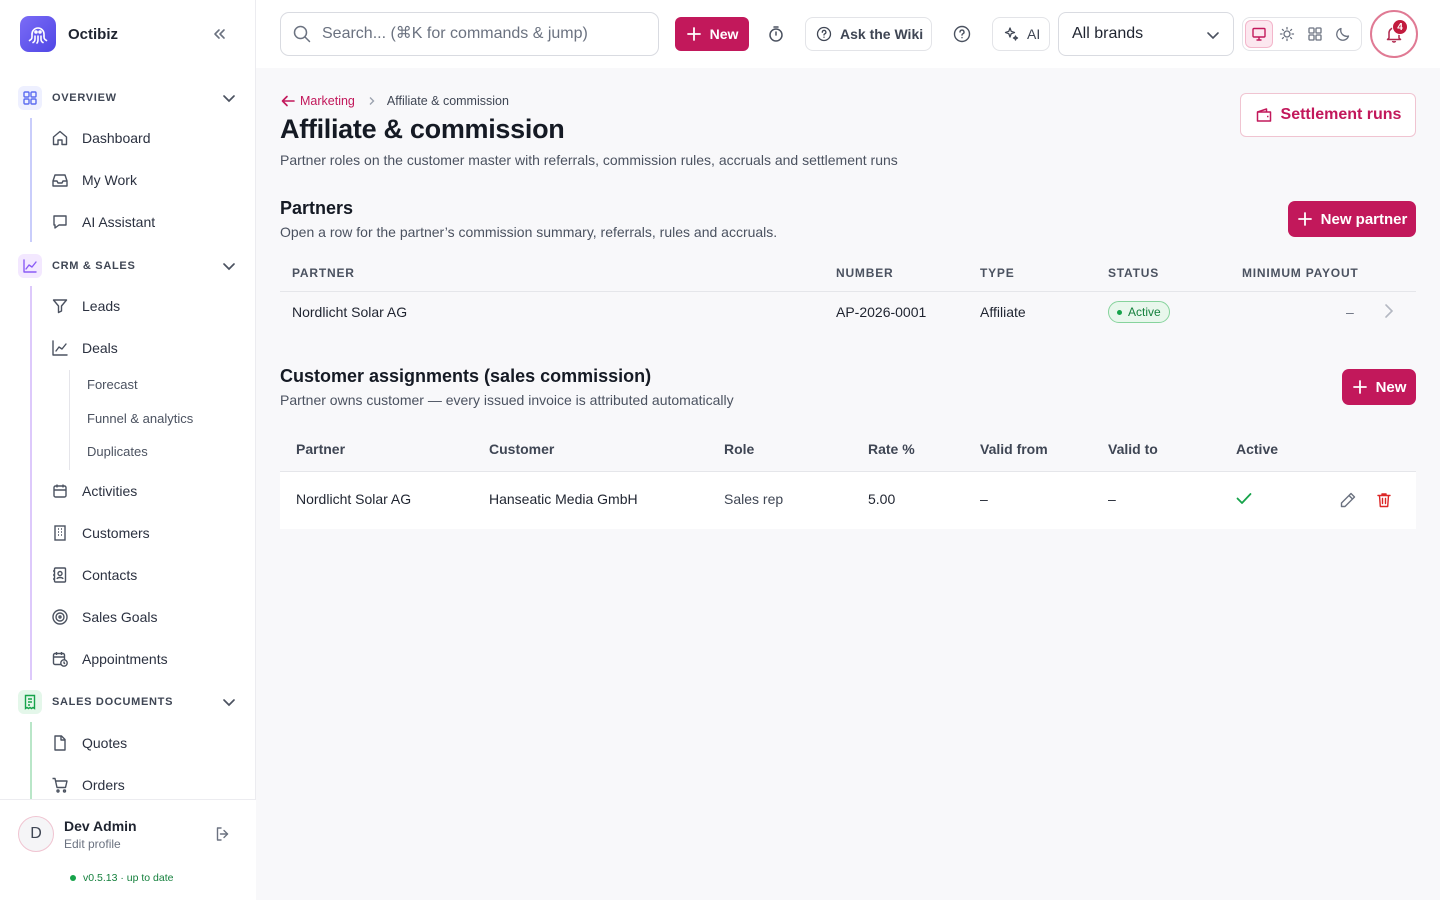 This screenshot has width=1440, height=900. I want to click on search-box, so click(469, 34).